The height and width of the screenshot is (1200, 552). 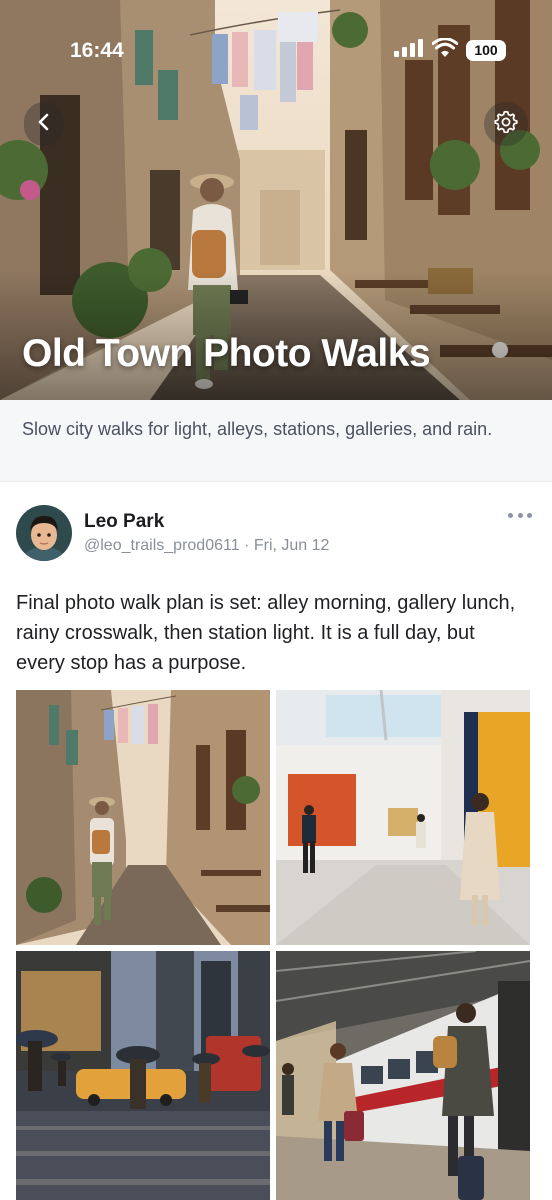 What do you see at coordinates (226, 353) in the screenshot?
I see `page-title: Old Town Photo Walks` at bounding box center [226, 353].